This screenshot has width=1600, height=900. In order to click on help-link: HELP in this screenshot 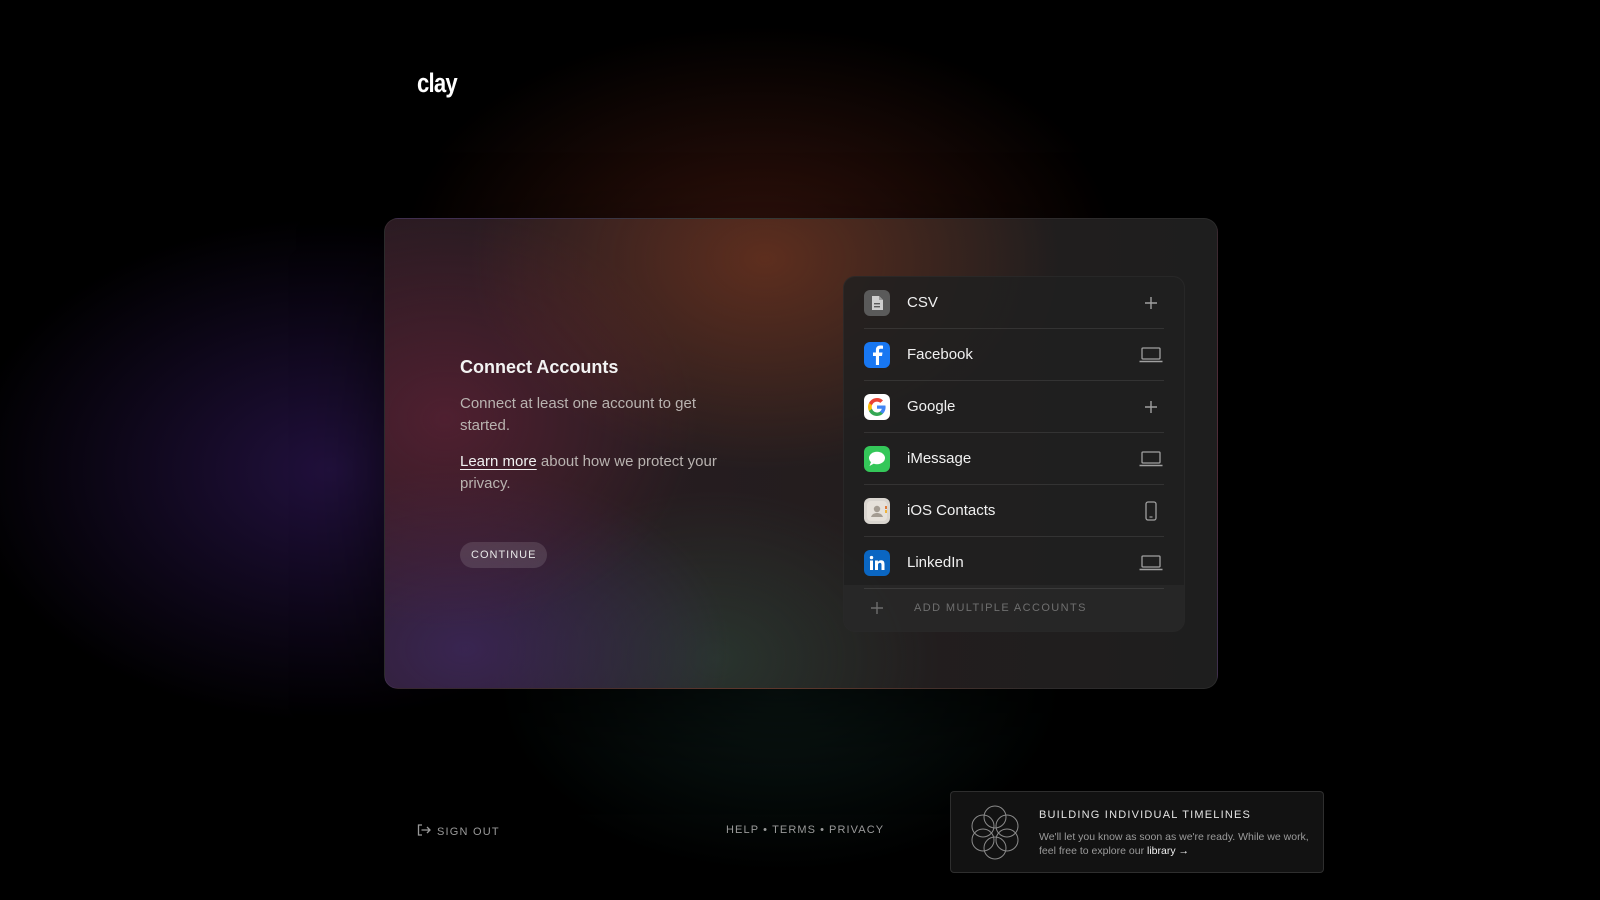, I will do `click(742, 830)`.